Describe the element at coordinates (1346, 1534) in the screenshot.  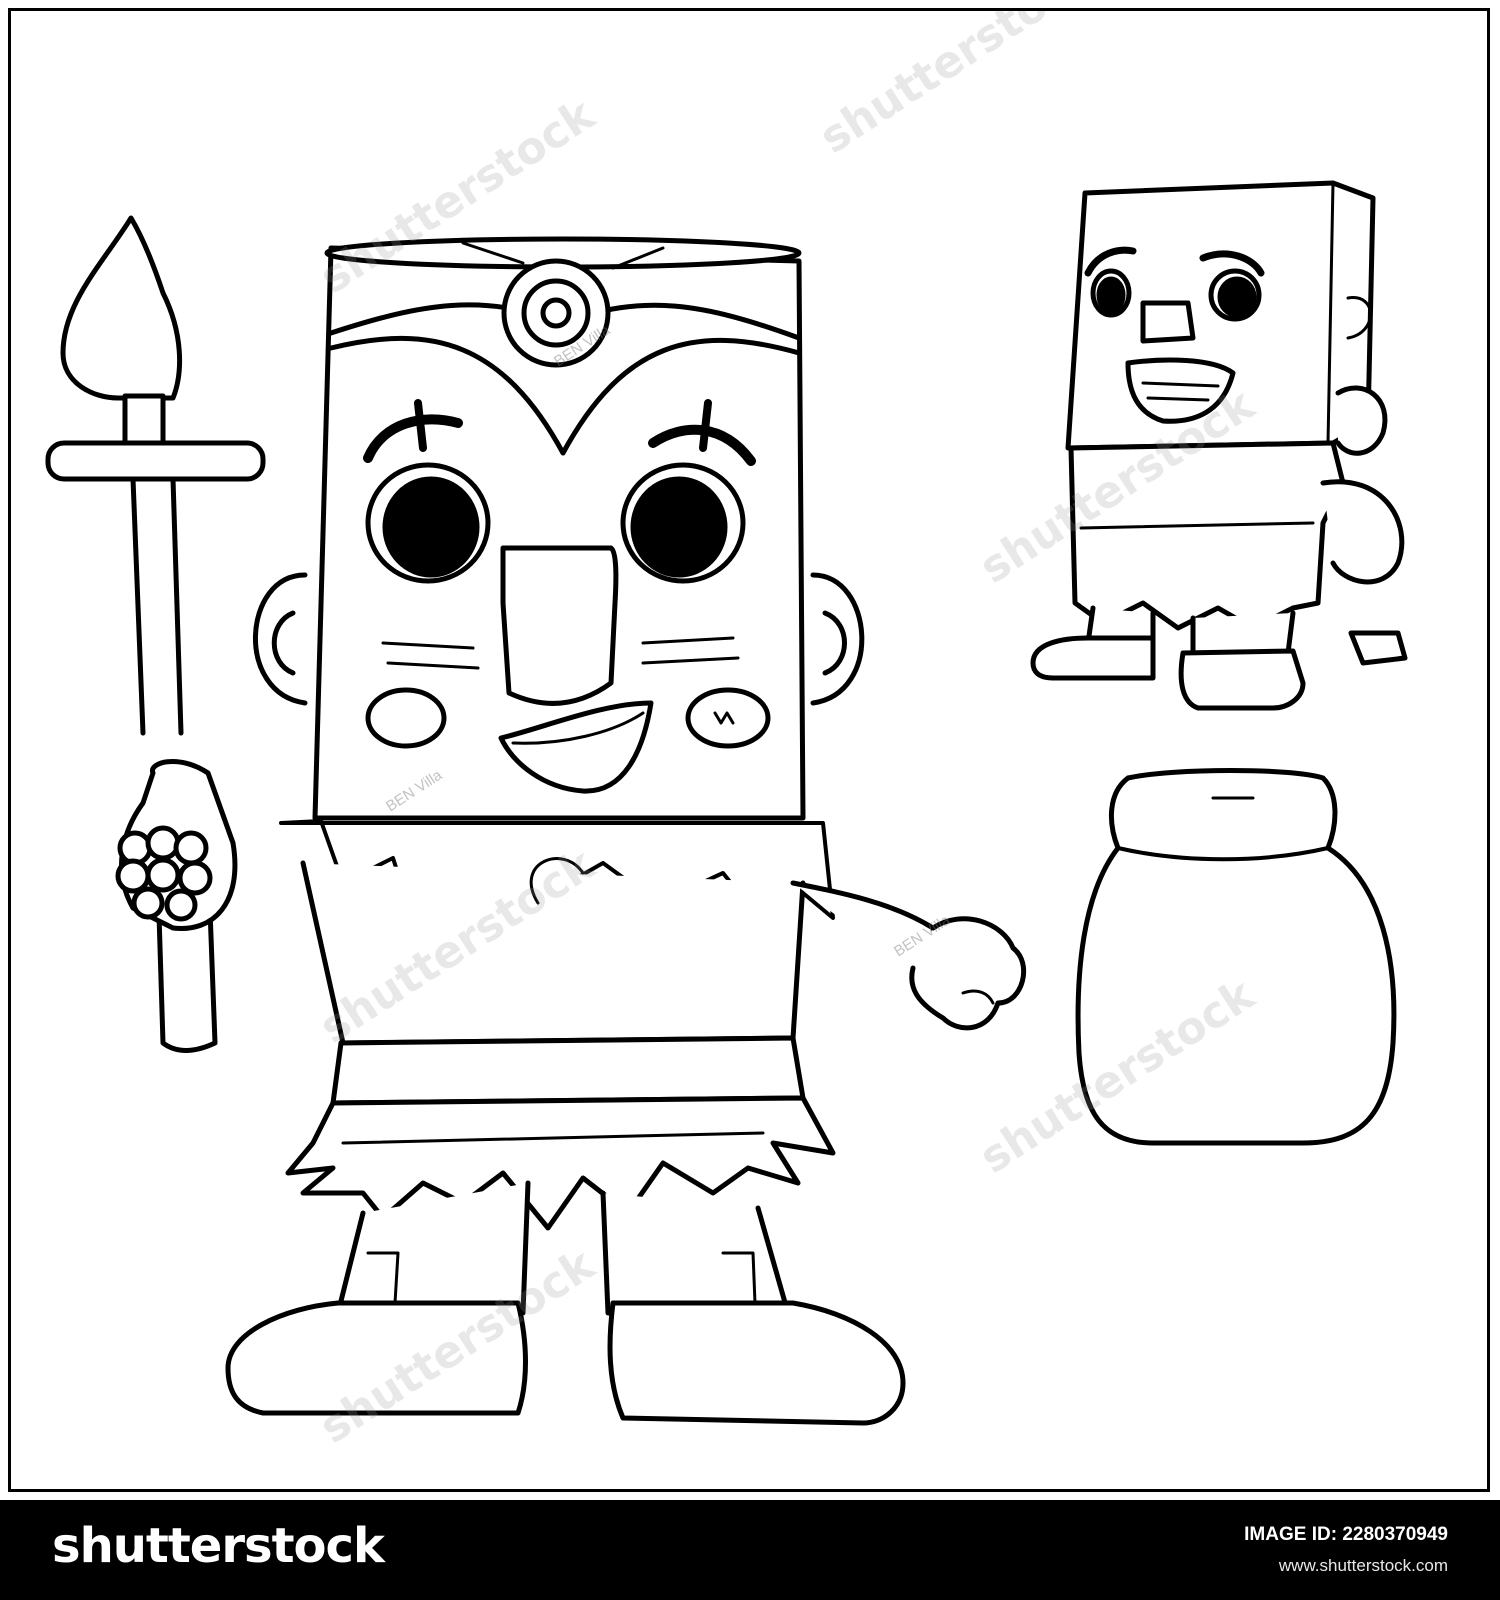
I see `image-id-label: IMAGE ID: 2280370949` at that location.